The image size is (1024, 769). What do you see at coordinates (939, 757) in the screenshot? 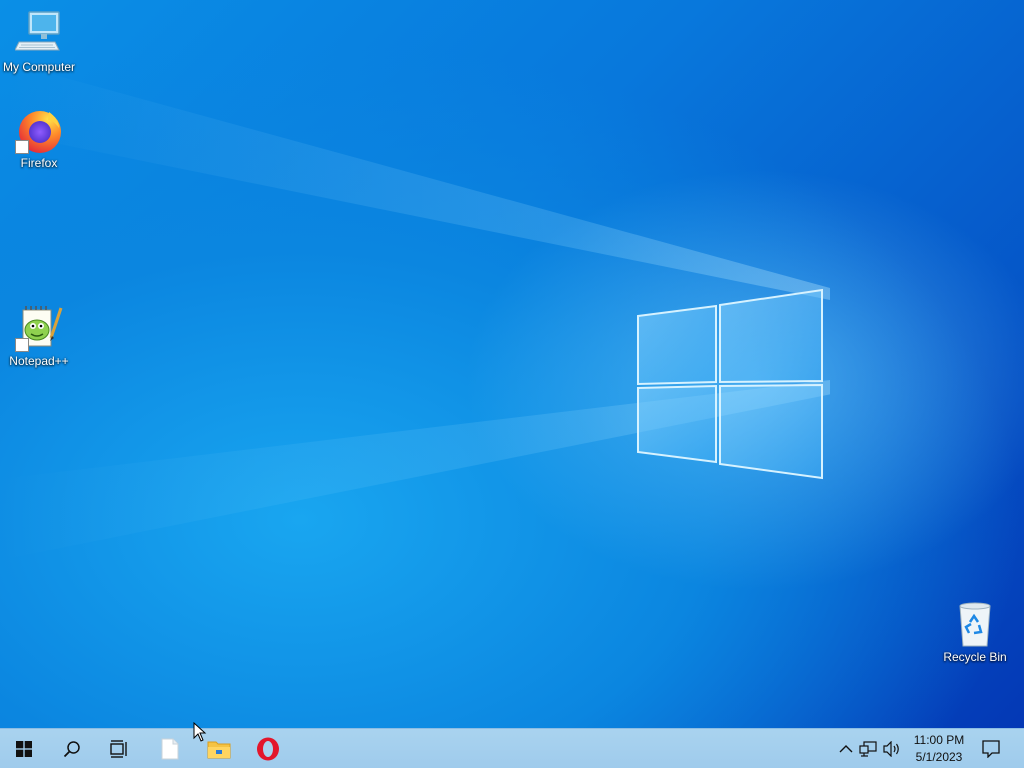
I see `clock-date: 5/1/2023` at bounding box center [939, 757].